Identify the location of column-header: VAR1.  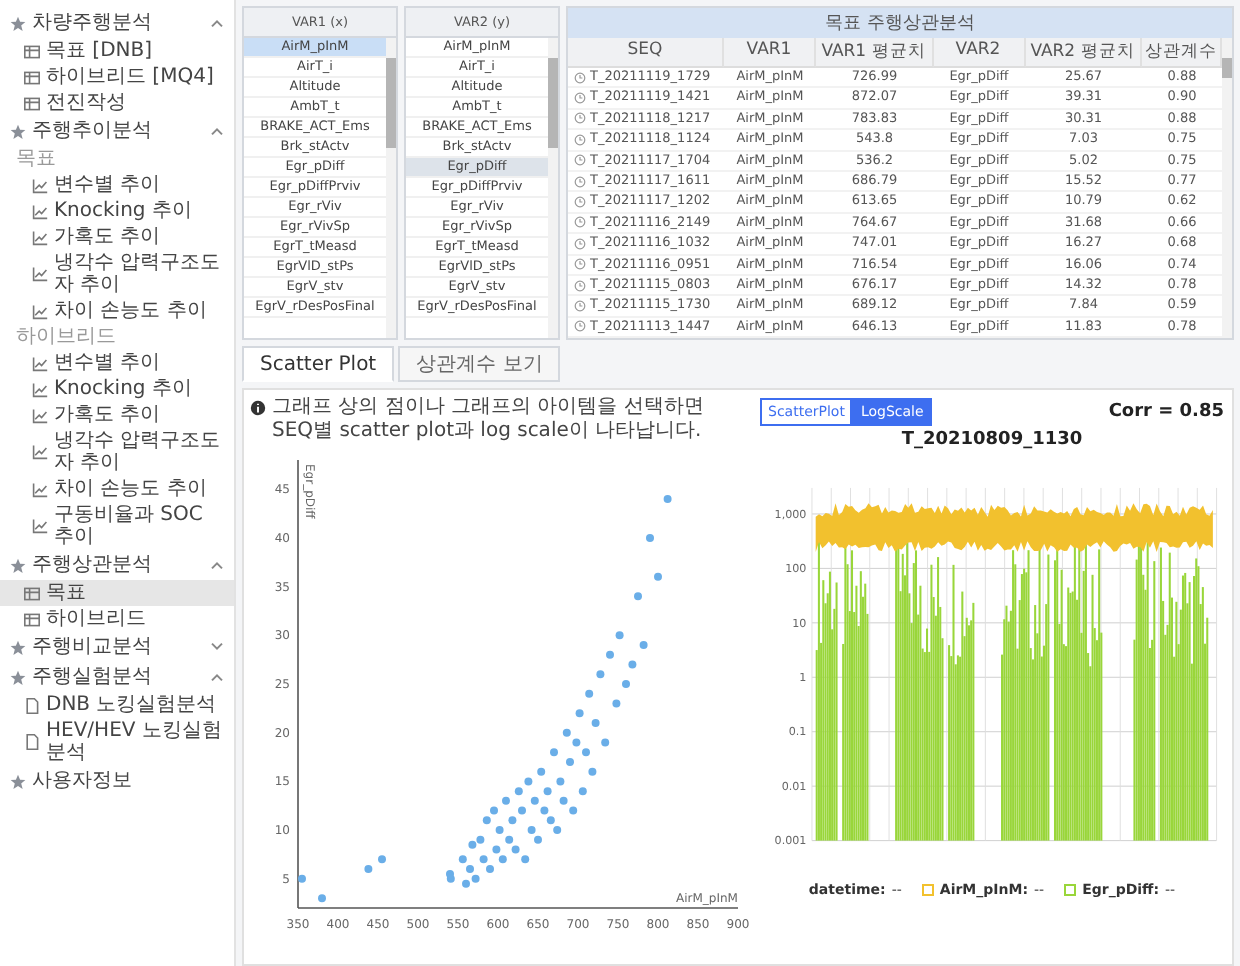
(770, 53).